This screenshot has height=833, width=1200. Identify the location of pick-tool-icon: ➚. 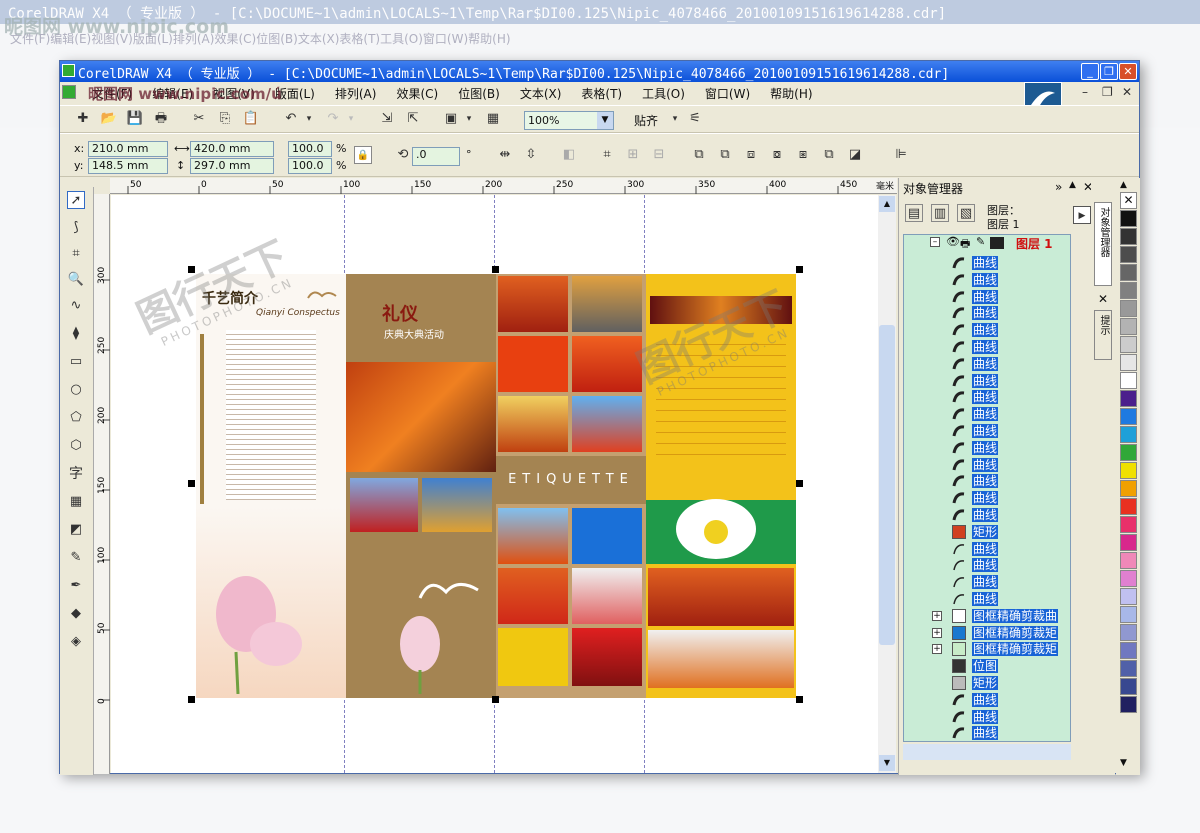
(76, 200).